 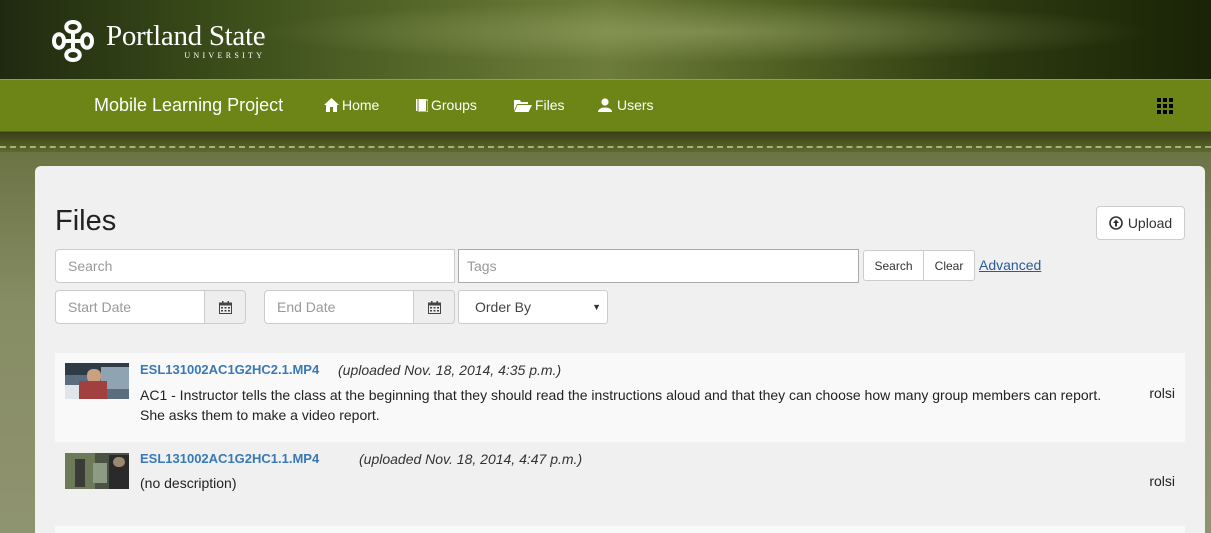 What do you see at coordinates (229, 369) in the screenshot?
I see `file-name-link: ESL131002AC1G2HC2.1.MP4` at bounding box center [229, 369].